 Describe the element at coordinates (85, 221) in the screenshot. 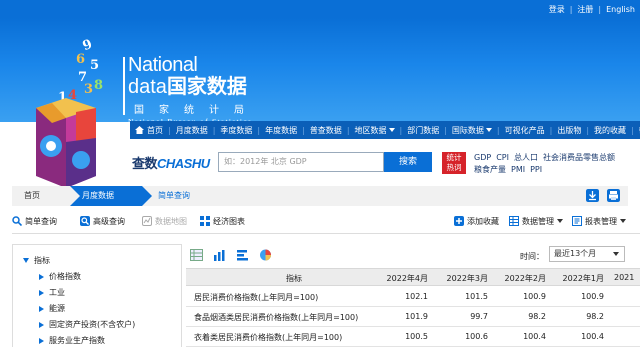

I see `advanced-search-icon` at that location.